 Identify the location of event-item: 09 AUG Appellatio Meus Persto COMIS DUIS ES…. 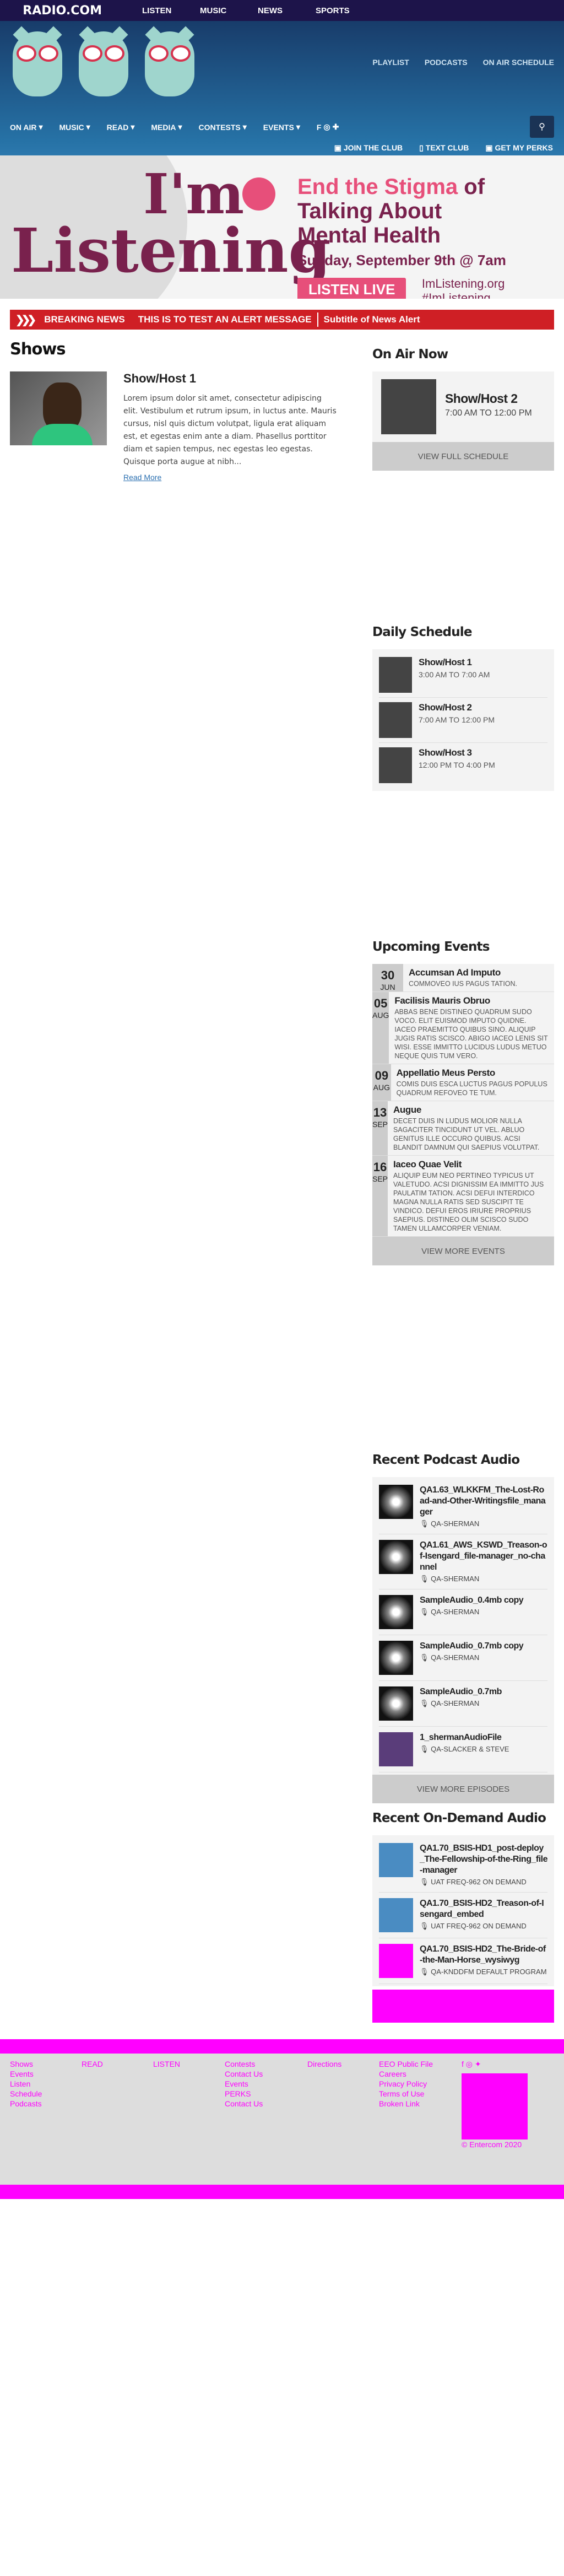
(463, 1082).